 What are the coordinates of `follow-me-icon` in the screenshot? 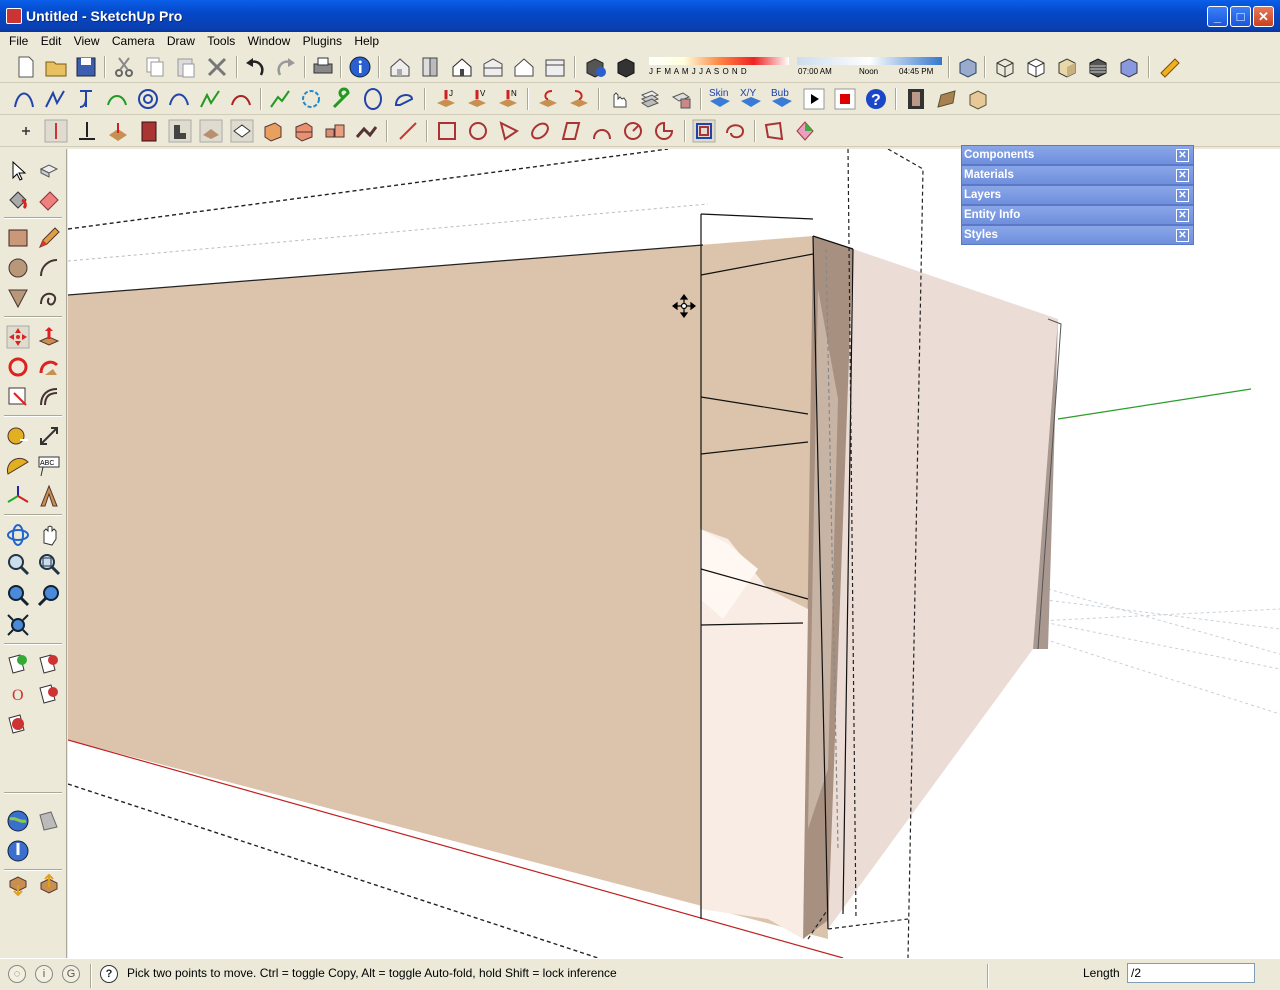 It's located at (49, 367).